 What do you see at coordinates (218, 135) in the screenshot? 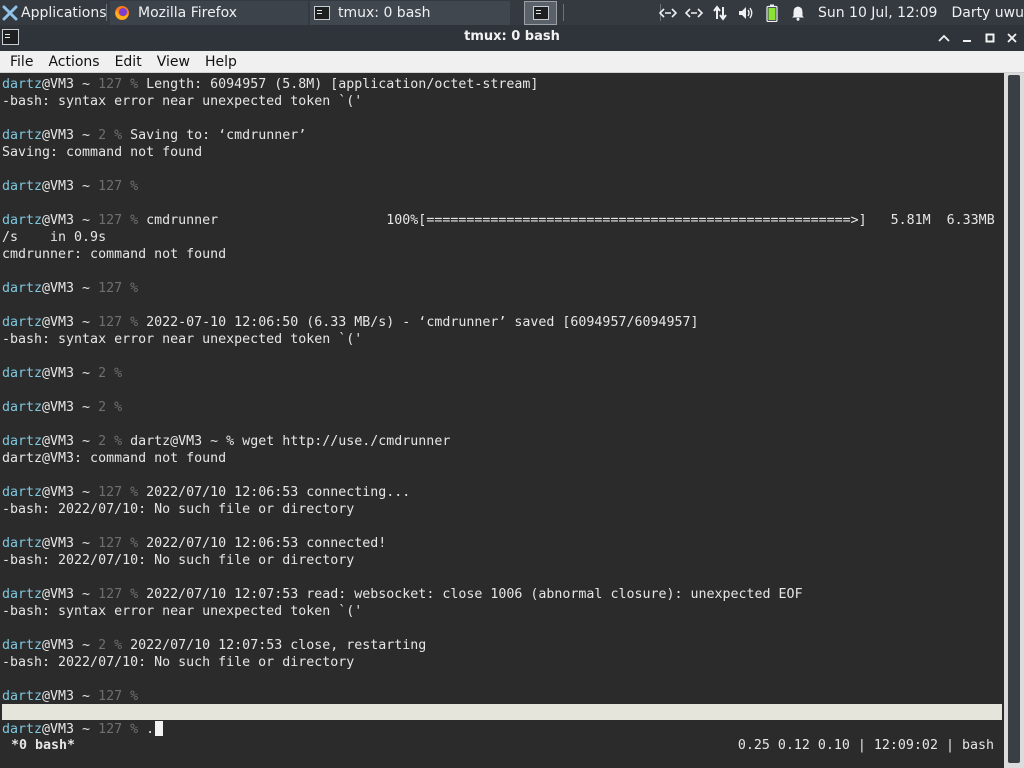
I see `terminal-command-text: Saving to: ‘cmdrunner’` at bounding box center [218, 135].